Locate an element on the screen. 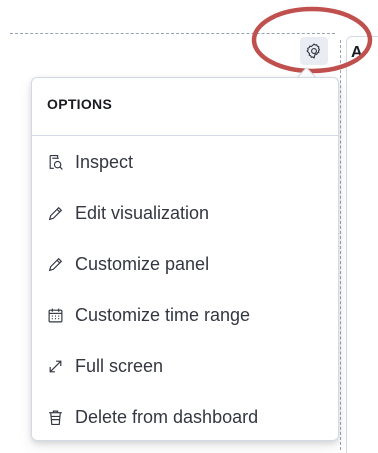 Image resolution: width=378 pixels, height=453 pixels. menu-item-delete-from-dashboard: Delete from dashboard is located at coordinates (185, 417).